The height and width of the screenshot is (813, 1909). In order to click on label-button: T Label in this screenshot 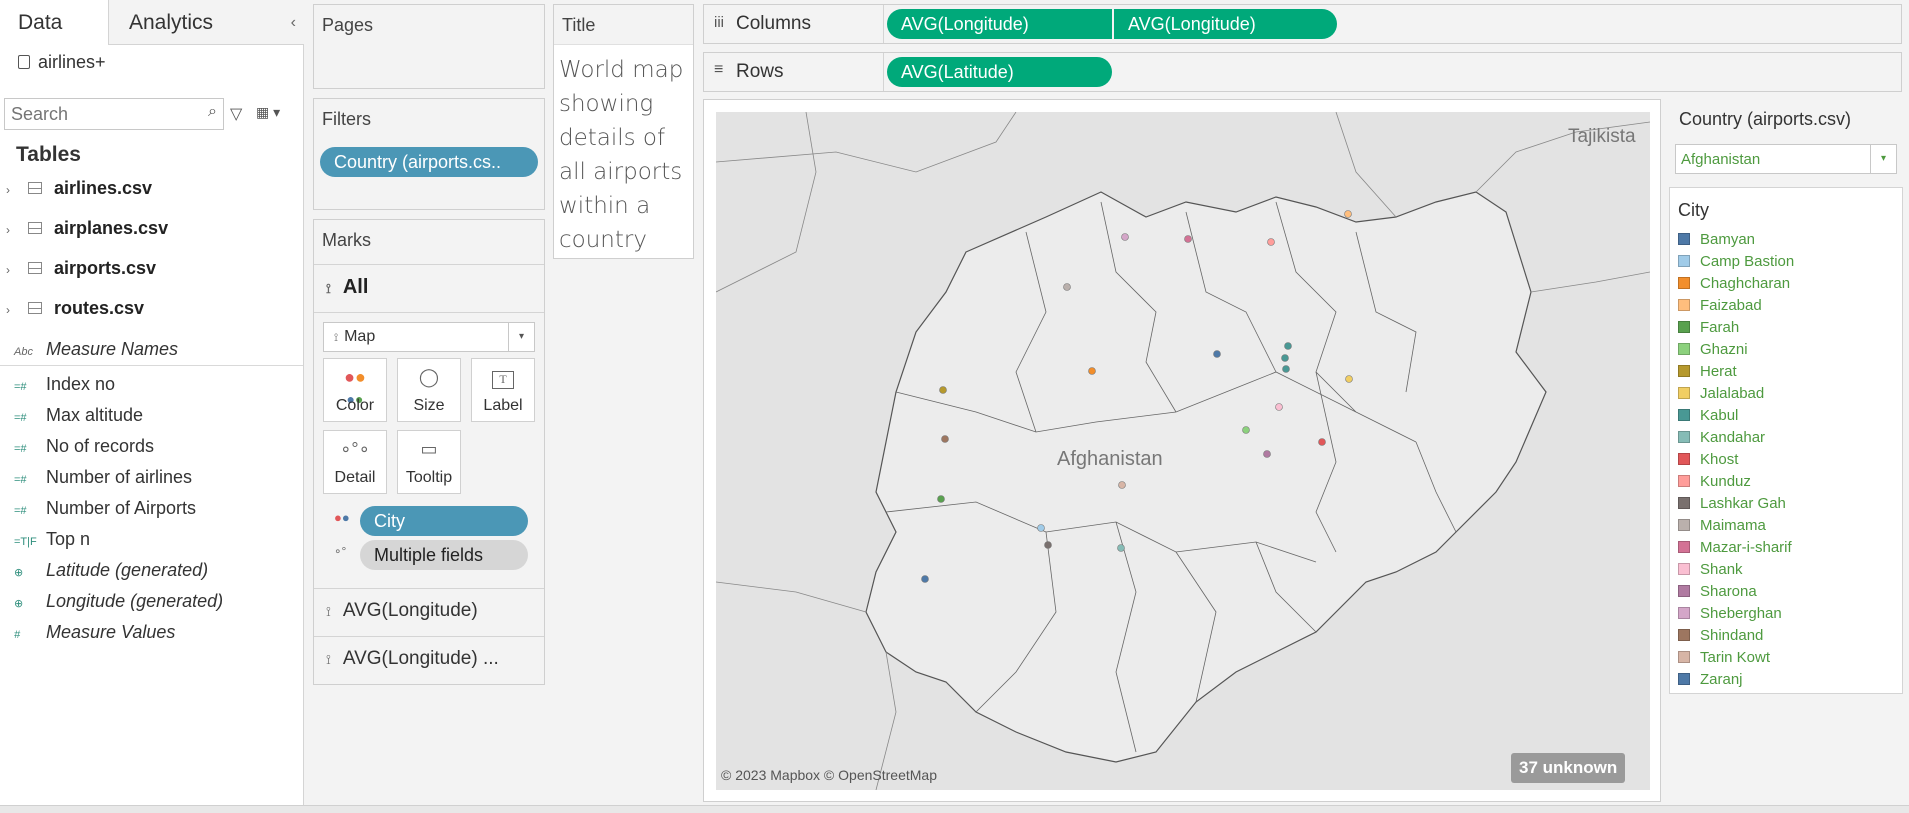, I will do `click(503, 390)`.